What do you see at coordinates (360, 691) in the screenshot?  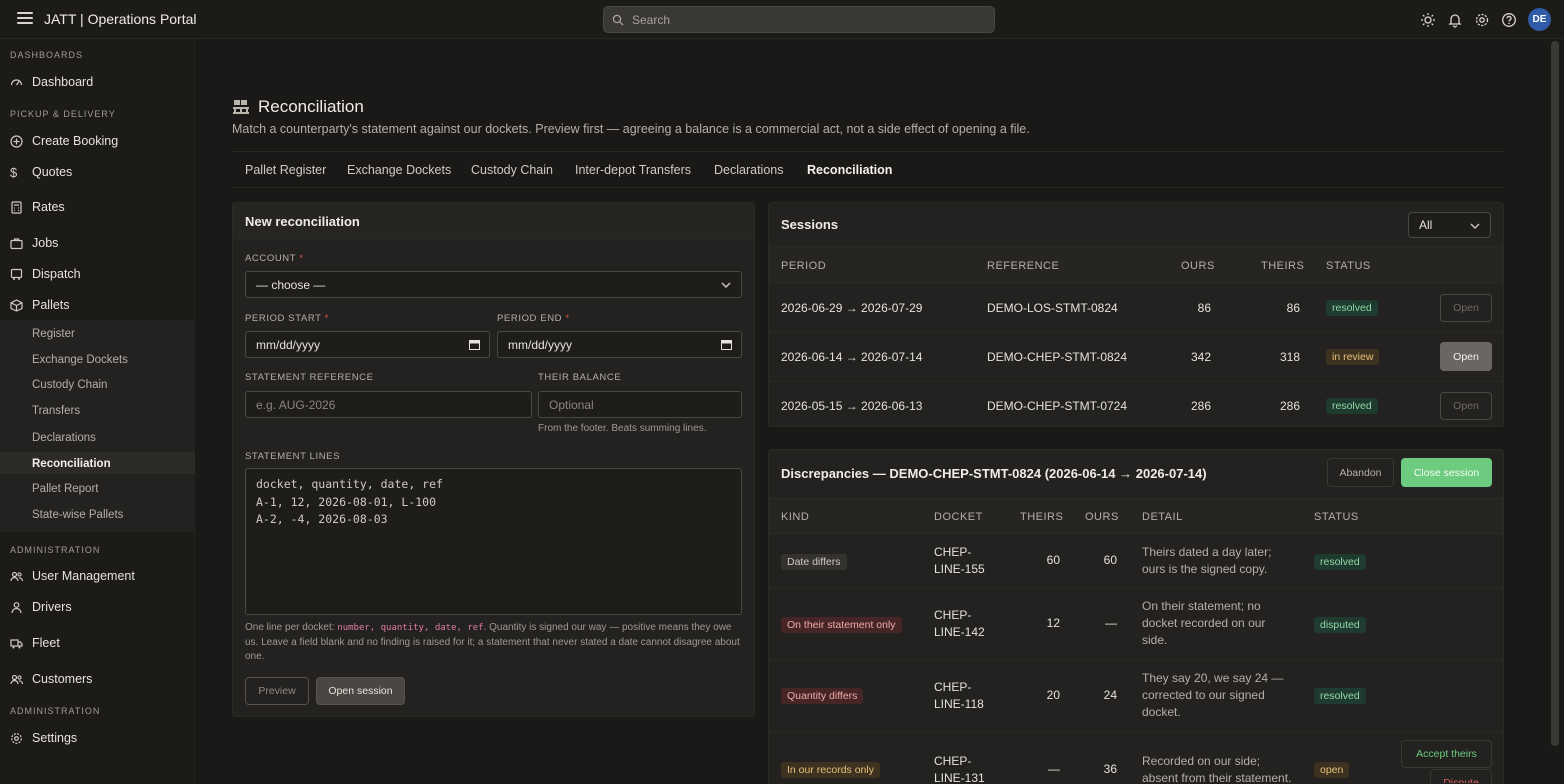 I see `open-session-button: Open session` at bounding box center [360, 691].